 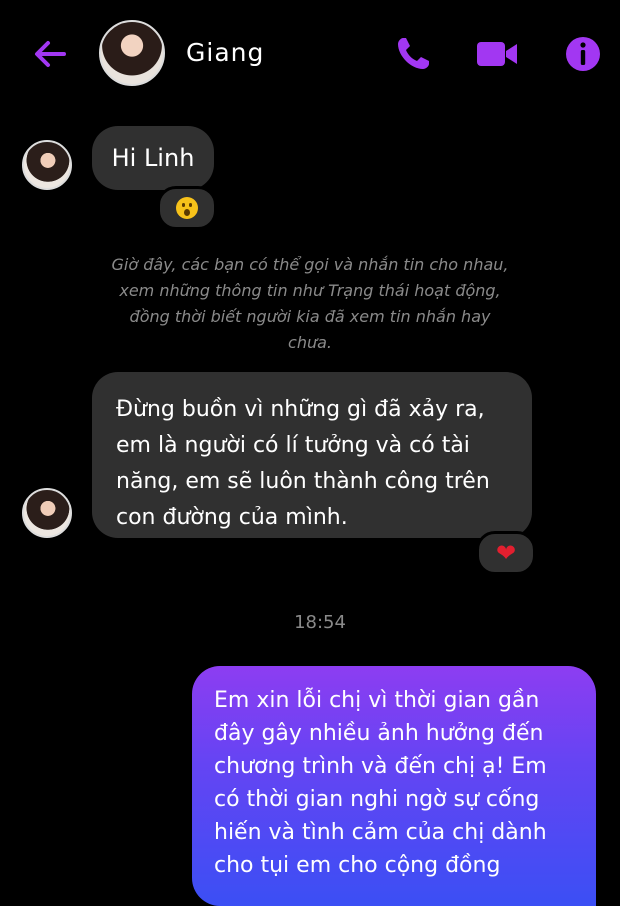 What do you see at coordinates (320, 622) in the screenshot?
I see `message-timestamp: 18:54` at bounding box center [320, 622].